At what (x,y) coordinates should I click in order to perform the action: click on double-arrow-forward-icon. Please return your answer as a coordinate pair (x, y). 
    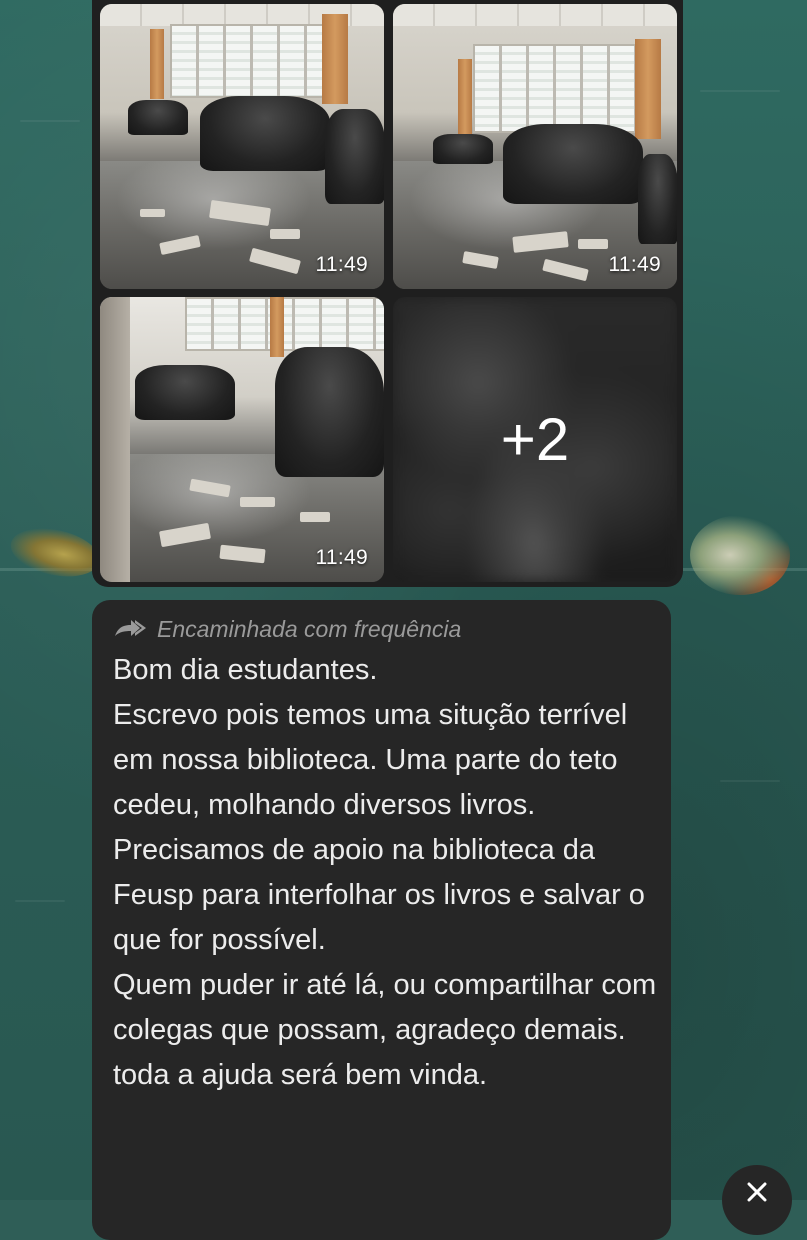
    Looking at the image, I should click on (130, 628).